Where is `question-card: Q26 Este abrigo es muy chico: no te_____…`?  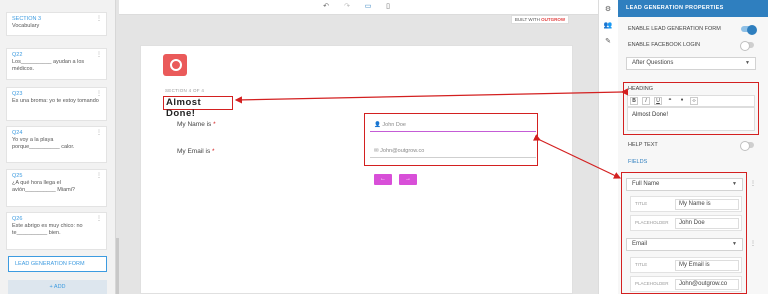 question-card: Q26 Este abrigo es muy chico: no te_____… is located at coordinates (56, 231).